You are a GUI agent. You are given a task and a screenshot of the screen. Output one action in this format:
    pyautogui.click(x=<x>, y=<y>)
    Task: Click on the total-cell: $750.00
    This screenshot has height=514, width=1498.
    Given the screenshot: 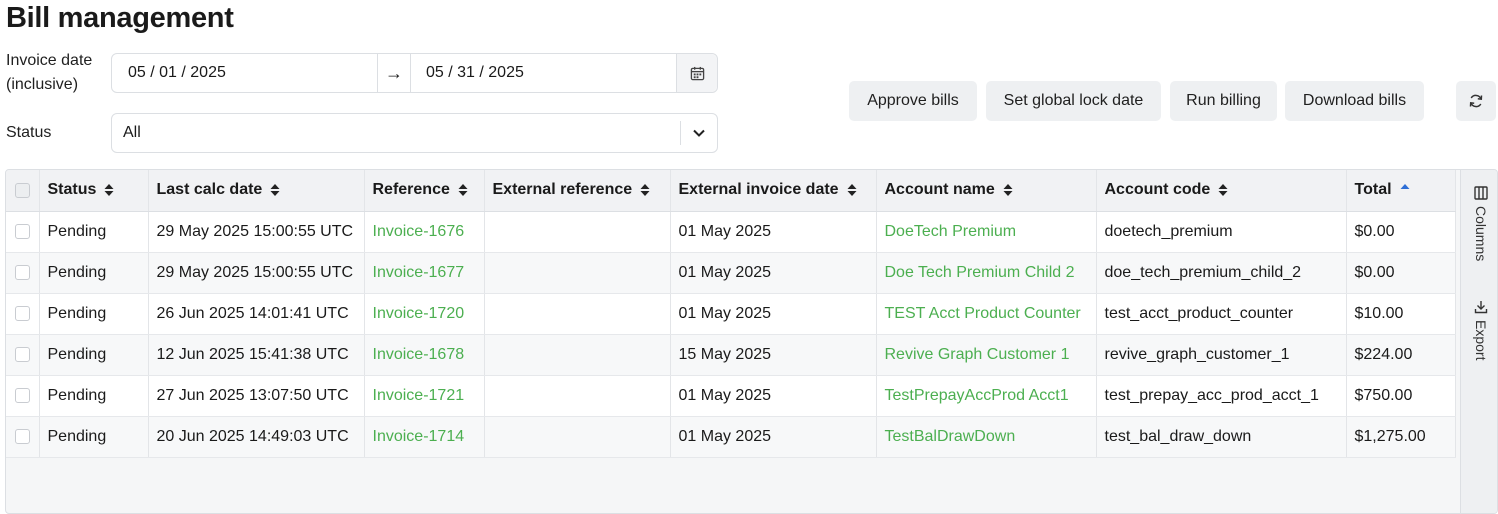 What is the action you would take?
    pyautogui.click(x=1401, y=396)
    